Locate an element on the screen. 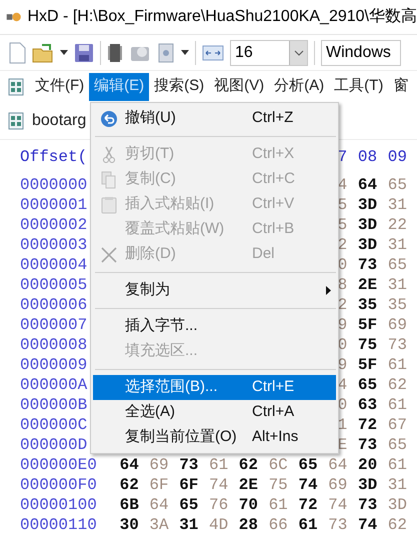  bytes-per-row-combo: 16 is located at coordinates (269, 53).